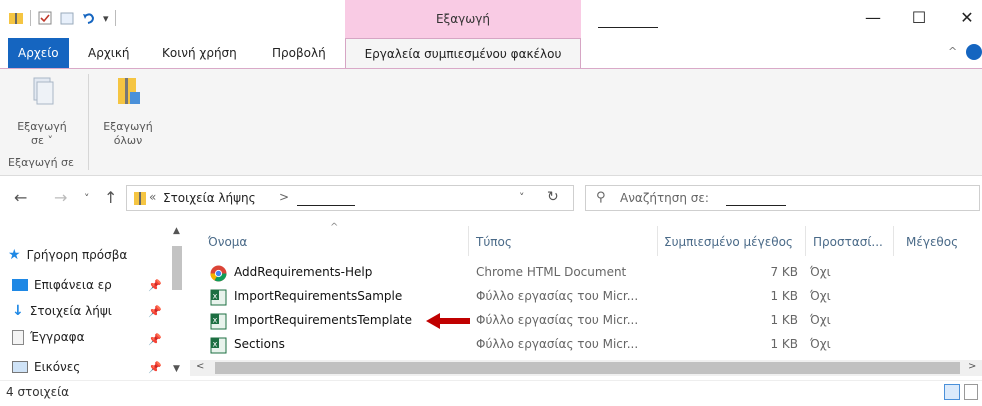  I want to click on context-tab-header: Εξαγωγή, so click(463, 19).